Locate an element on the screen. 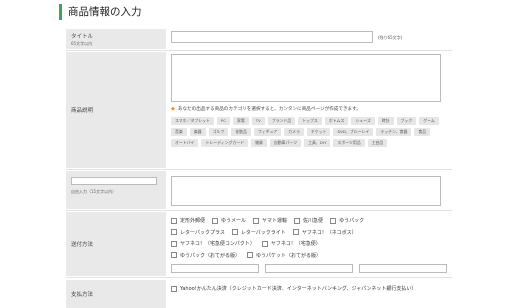 This screenshot has width=512, height=308. shipping-option: ヤフネコ！（宅急便） is located at coordinates (291, 244).